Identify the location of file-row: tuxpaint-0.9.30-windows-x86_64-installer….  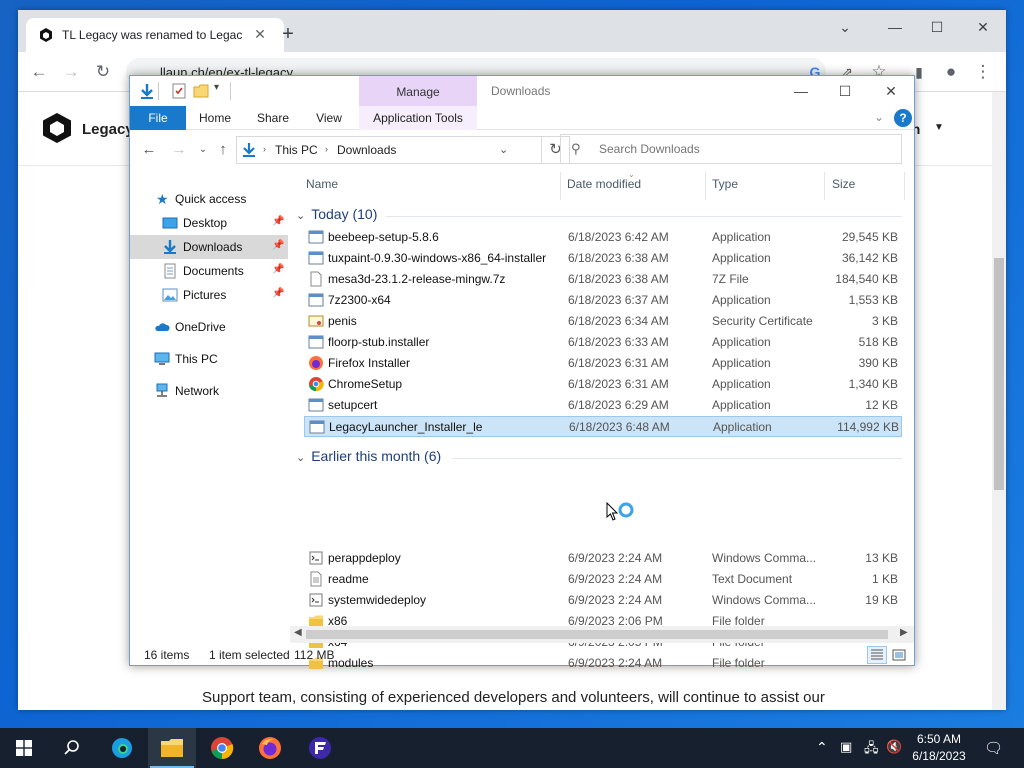
(603, 258).